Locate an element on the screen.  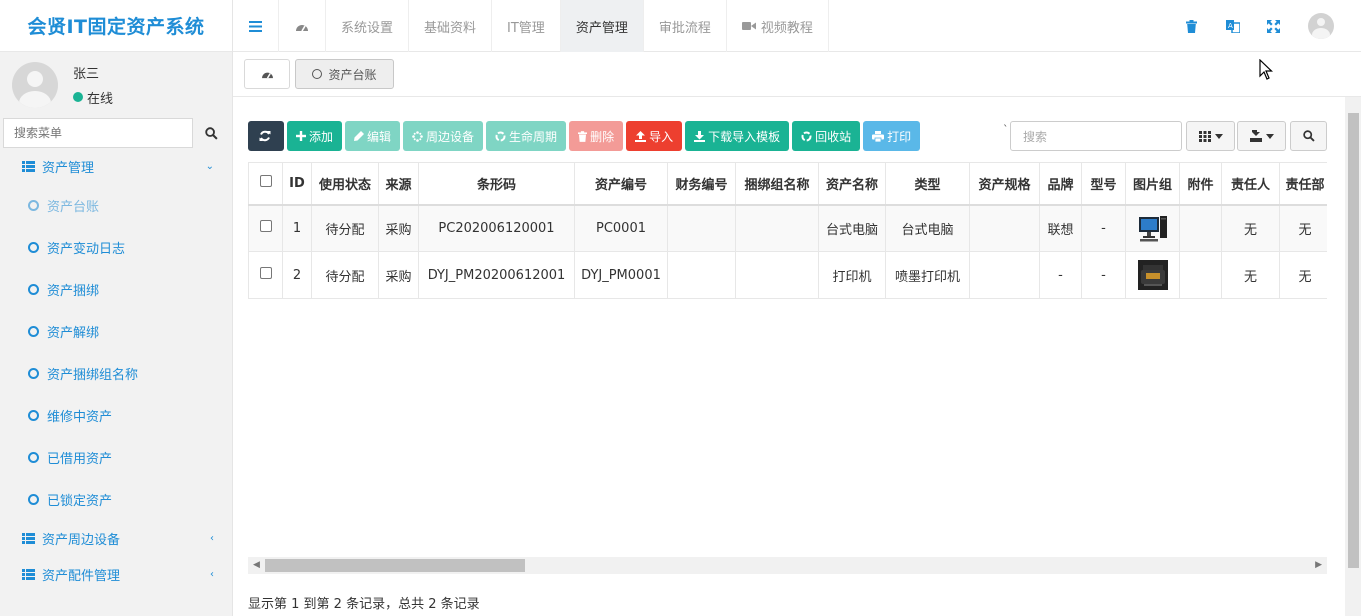
cell-dept: 无 is located at coordinates (1303, 228).